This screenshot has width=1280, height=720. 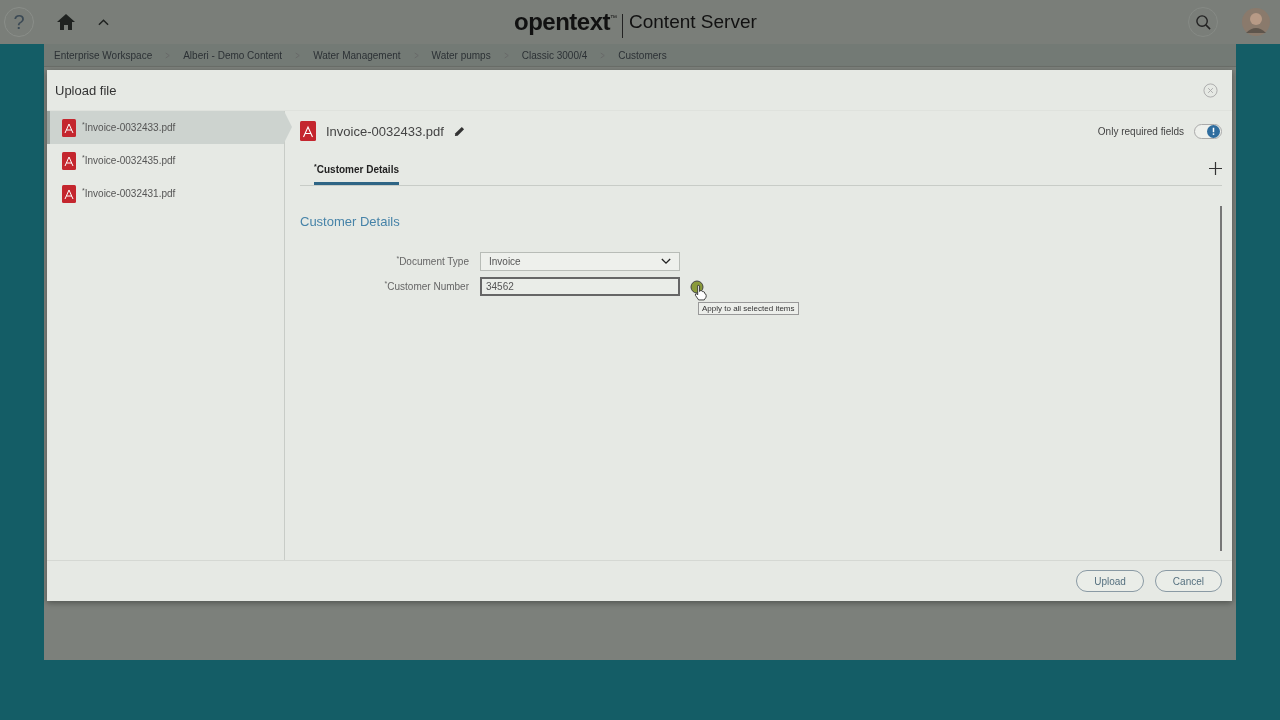 I want to click on file-name: $^{*}$Invoice-0032435.pdf, so click(x=129, y=160).